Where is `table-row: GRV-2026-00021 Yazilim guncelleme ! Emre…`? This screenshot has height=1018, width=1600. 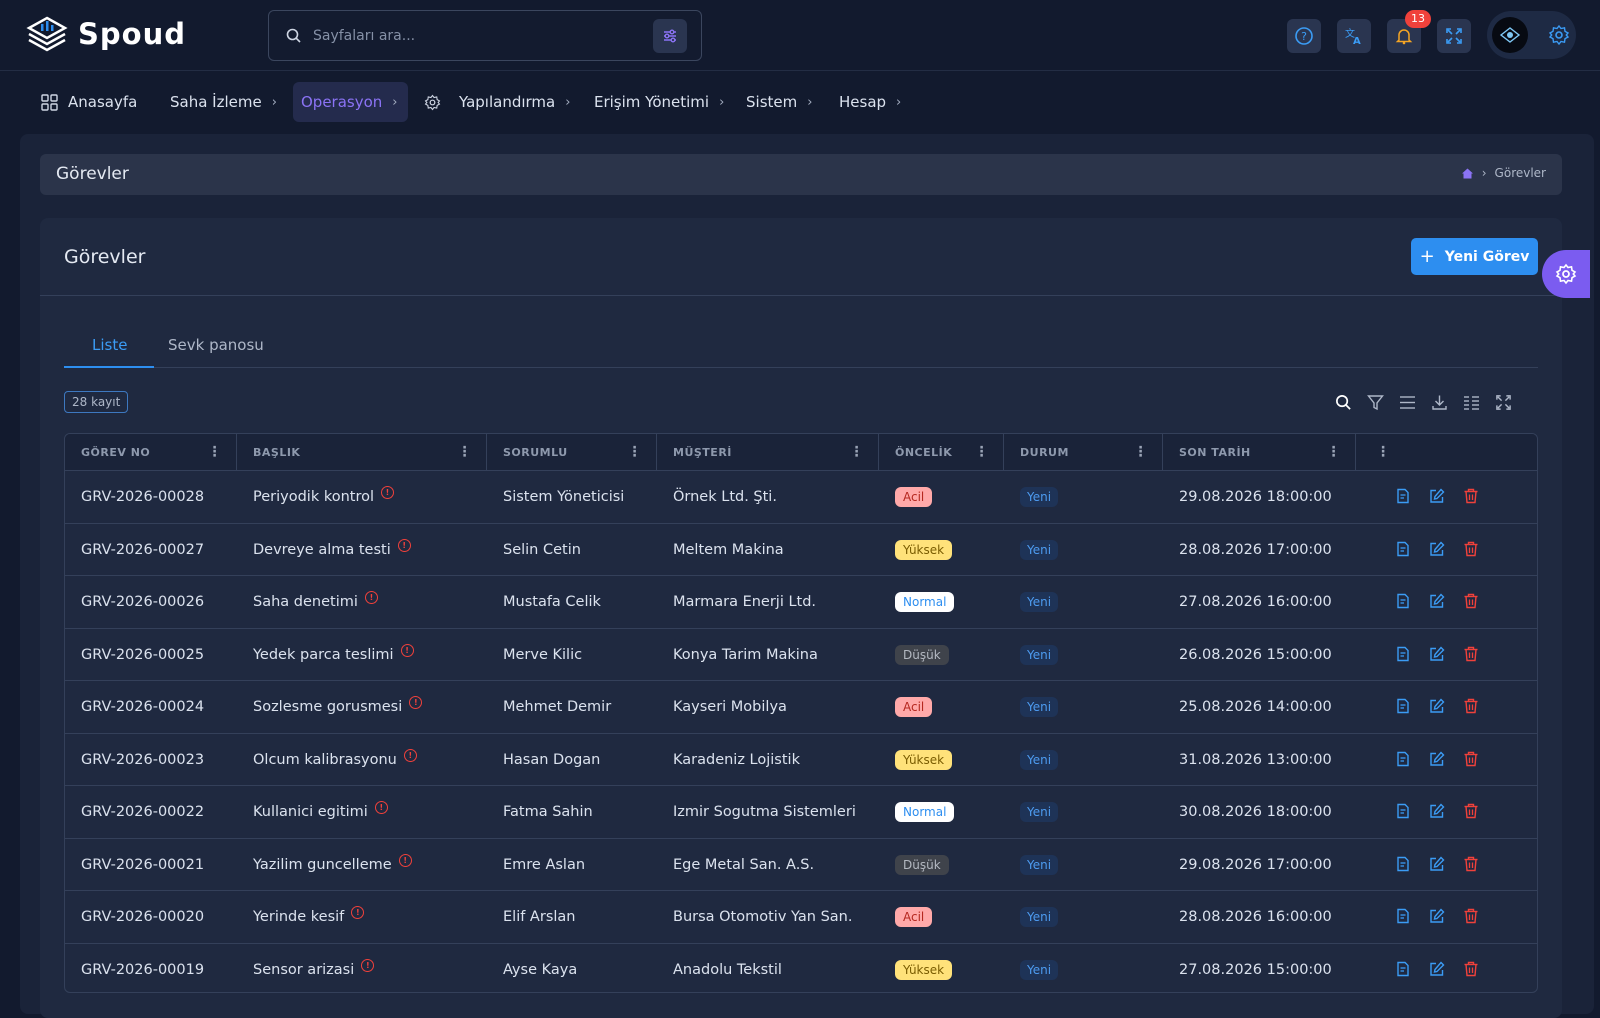
table-row: GRV-2026-00021 Yazilim guncelleme ! Emre… is located at coordinates (801, 865).